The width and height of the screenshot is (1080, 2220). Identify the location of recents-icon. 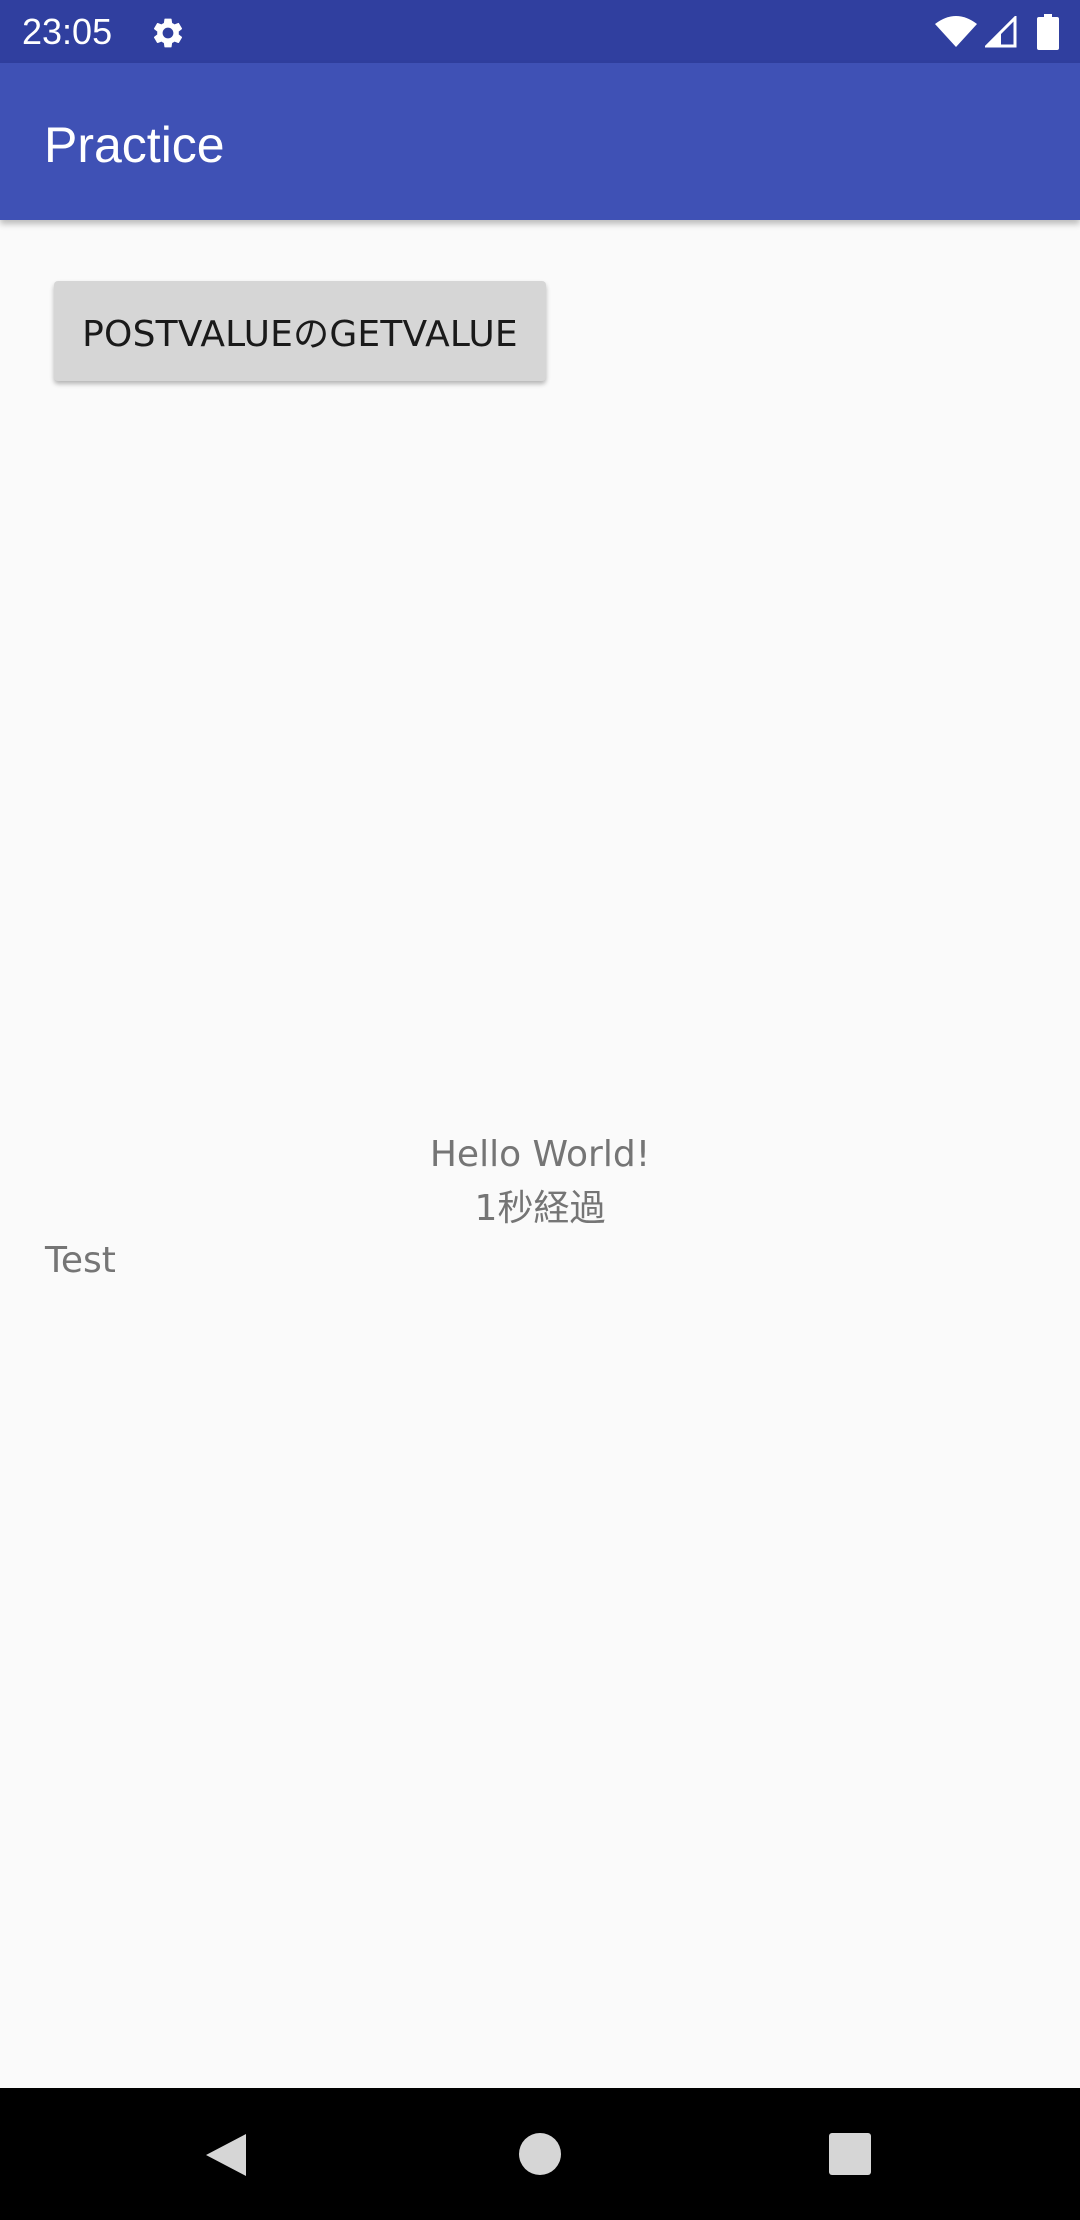
(850, 2154).